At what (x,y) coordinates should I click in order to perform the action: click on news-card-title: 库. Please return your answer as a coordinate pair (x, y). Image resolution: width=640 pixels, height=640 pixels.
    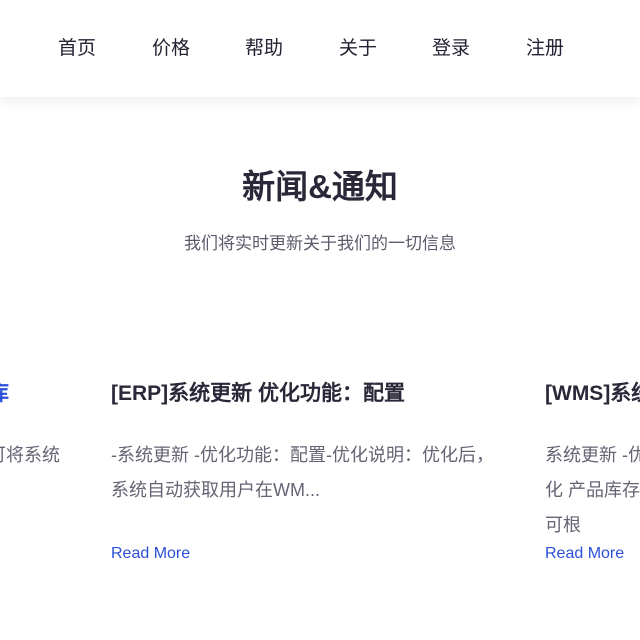
    Looking at the image, I should click on (34, 394).